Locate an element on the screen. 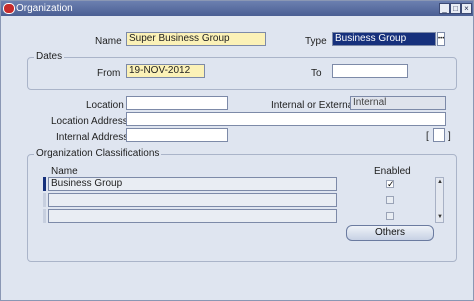 The image size is (474, 301). row-indicator-current is located at coordinates (44, 184).